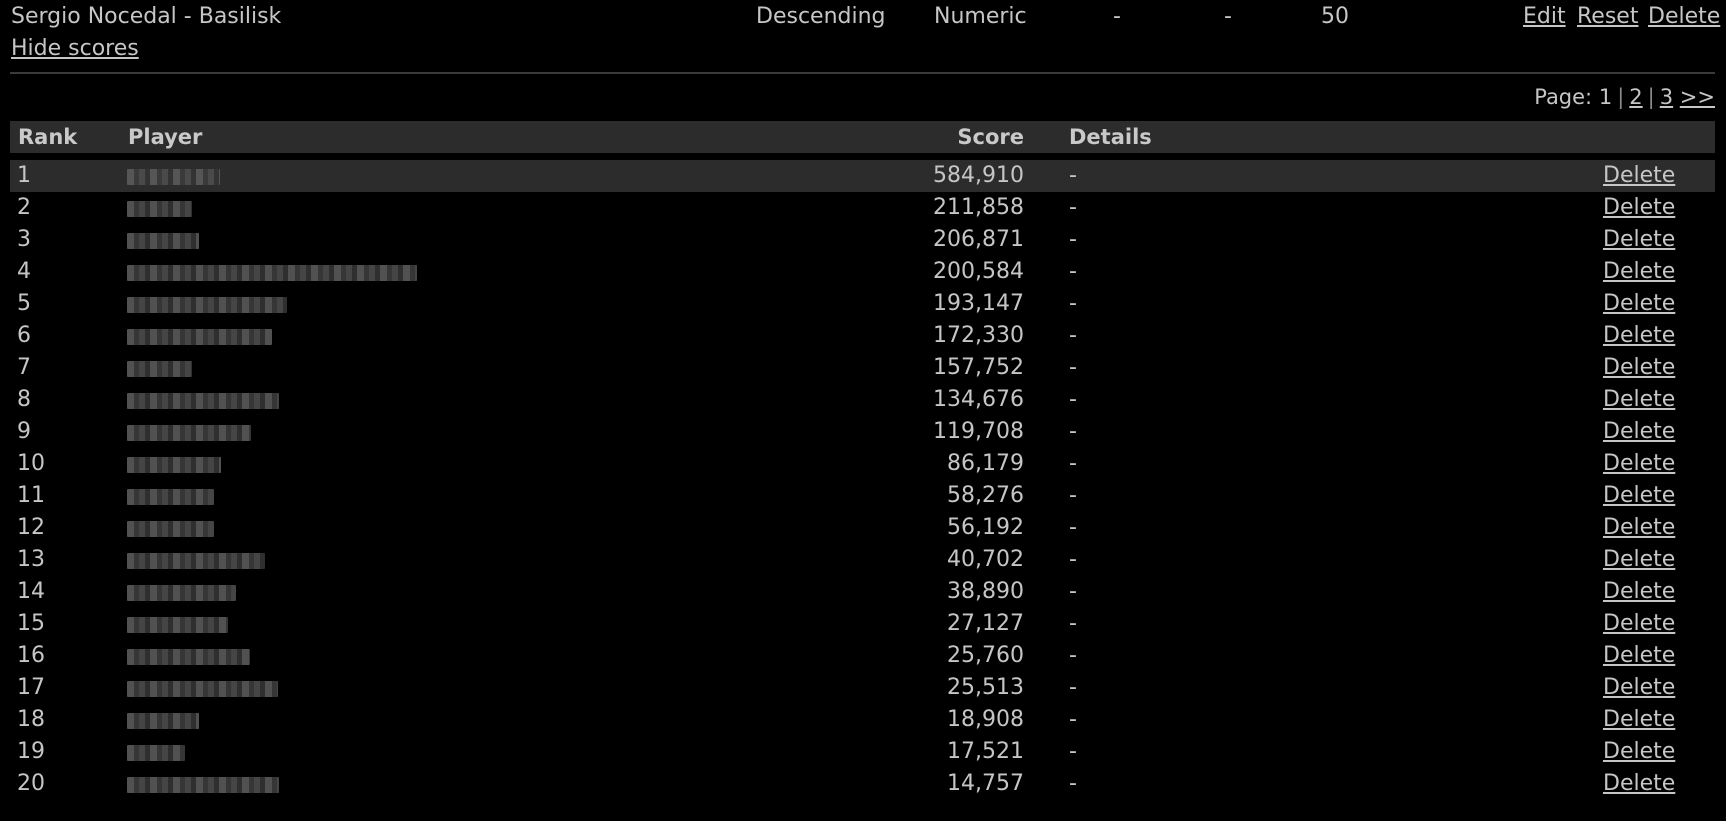 This screenshot has height=821, width=1726. Describe the element at coordinates (978, 175) in the screenshot. I see `score-cell: 584,910` at that location.